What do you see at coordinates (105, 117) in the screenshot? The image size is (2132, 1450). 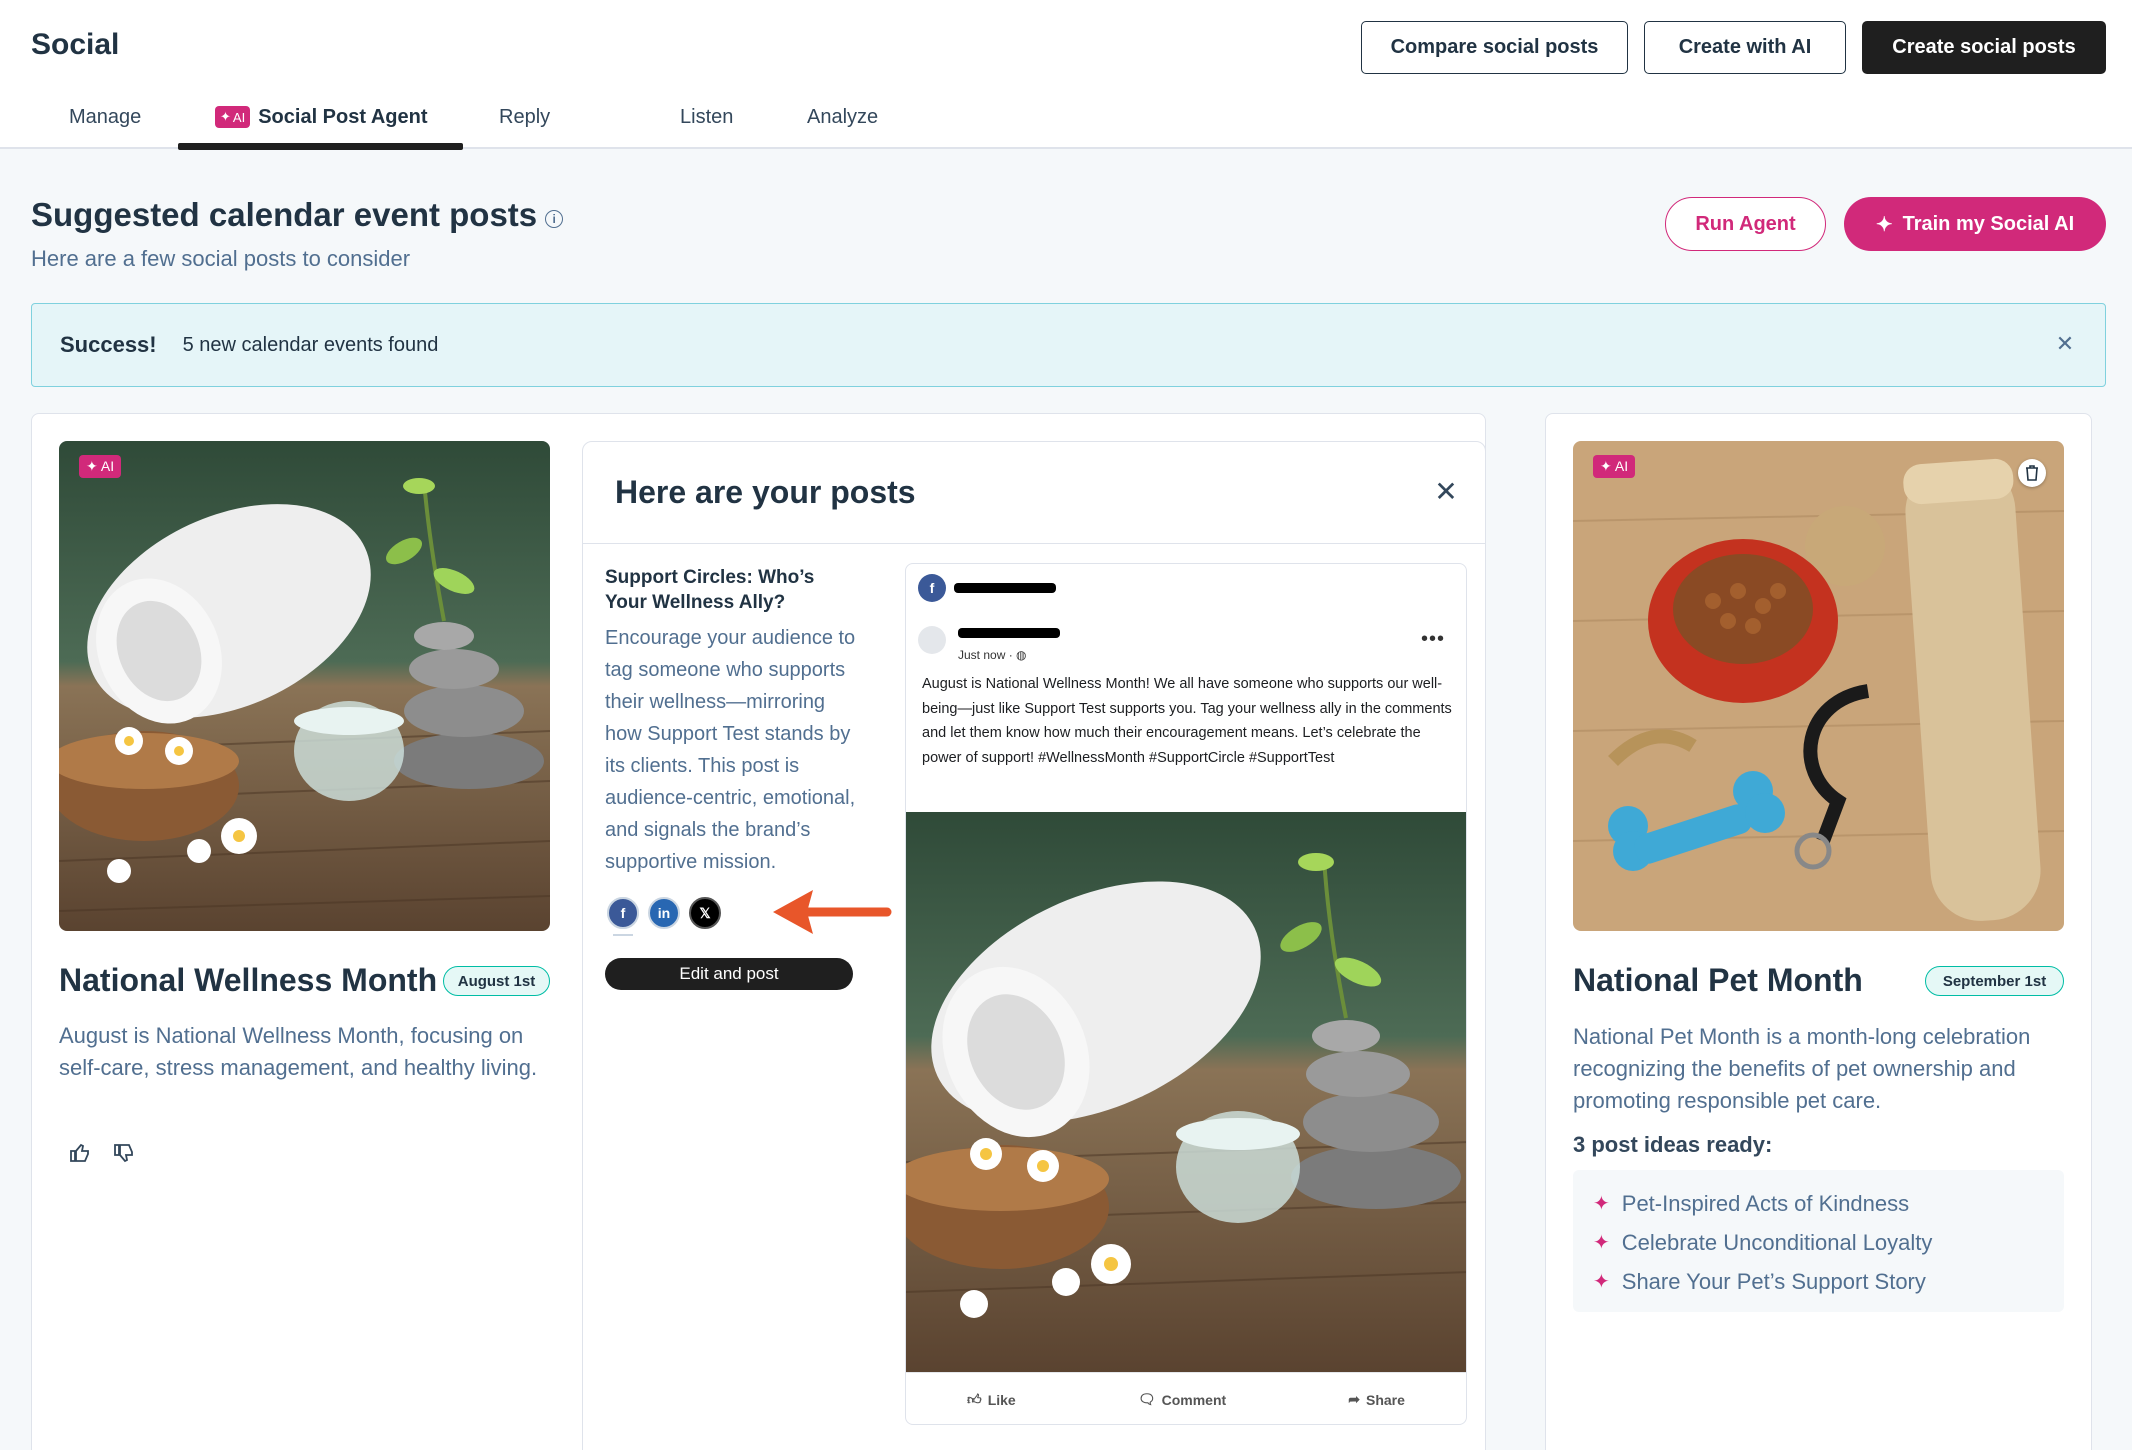 I see `tab-manage: Manage` at bounding box center [105, 117].